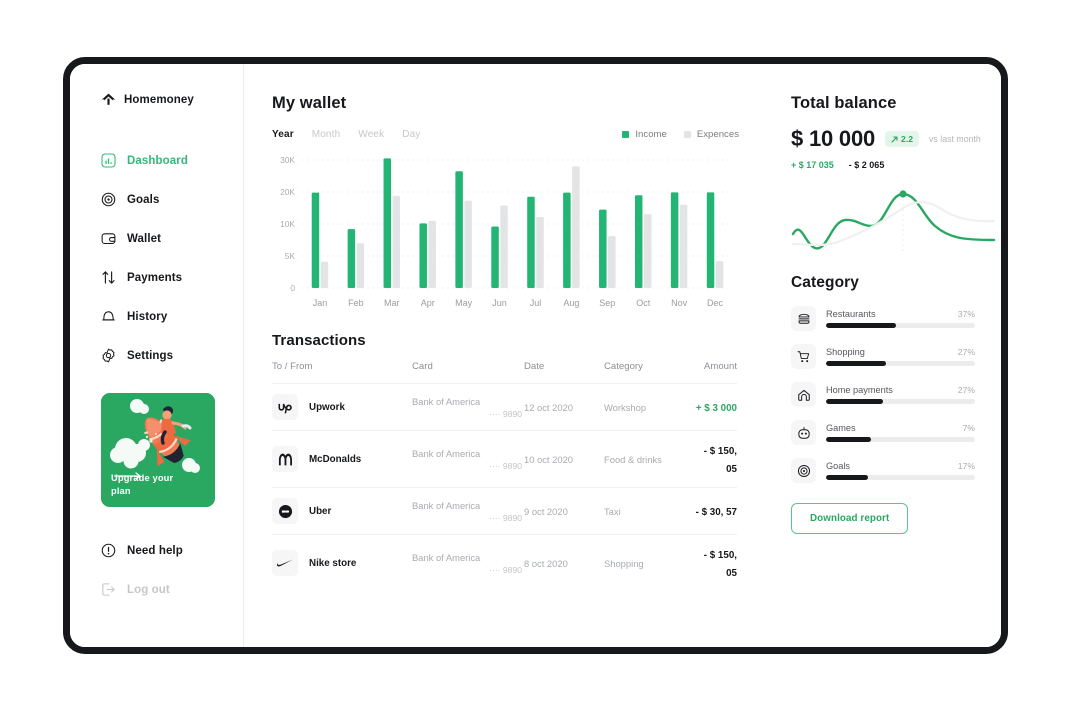 Image resolution: width=1080 pixels, height=713 pixels. Describe the element at coordinates (342, 407) in the screenshot. I see `td-party: Upwork` at that location.